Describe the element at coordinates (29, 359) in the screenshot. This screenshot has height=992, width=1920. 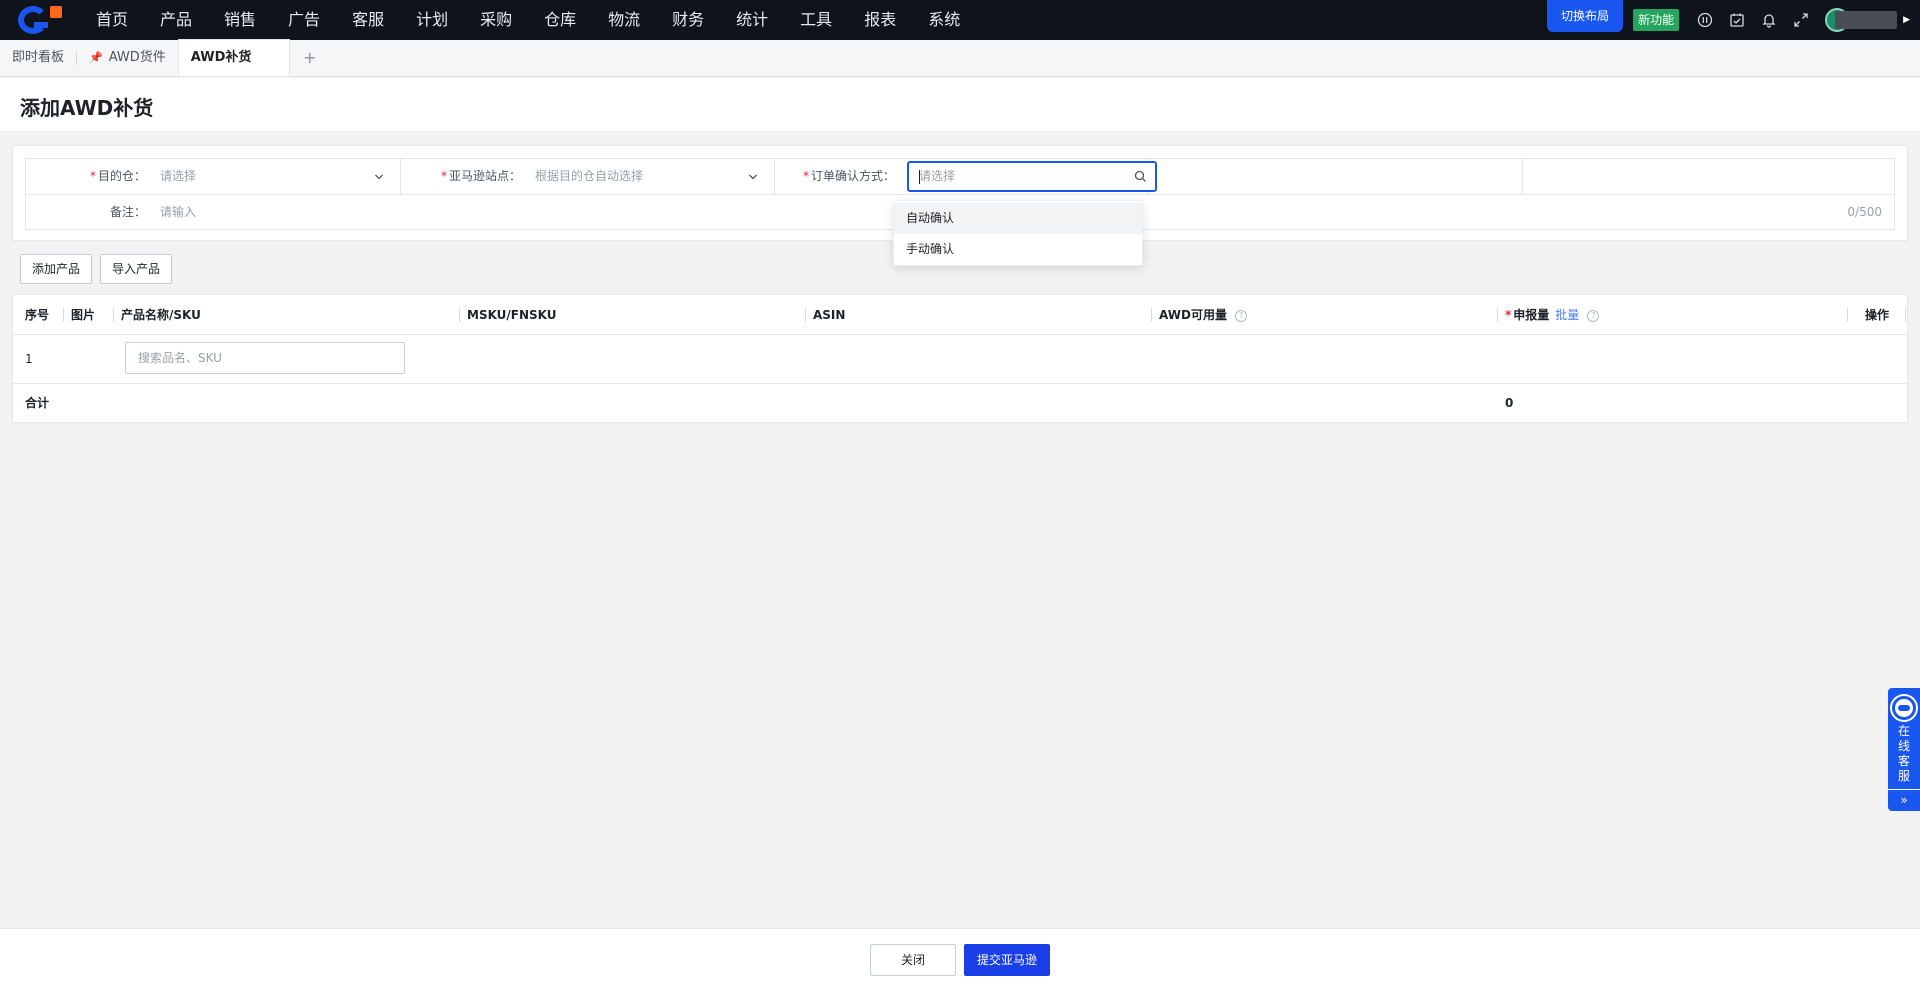
I see `row-index: 1` at that location.